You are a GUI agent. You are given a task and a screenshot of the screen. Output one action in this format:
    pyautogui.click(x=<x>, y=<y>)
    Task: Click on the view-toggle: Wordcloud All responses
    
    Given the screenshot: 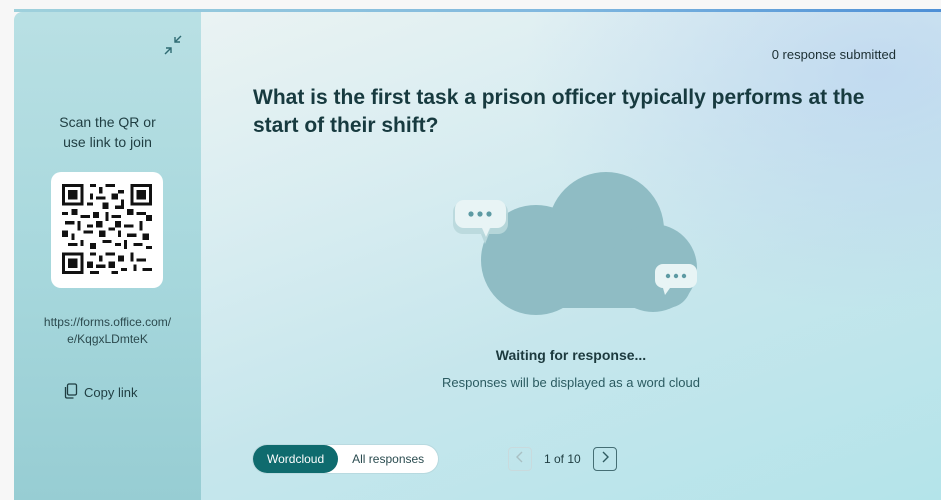 What is the action you would take?
    pyautogui.click(x=346, y=459)
    